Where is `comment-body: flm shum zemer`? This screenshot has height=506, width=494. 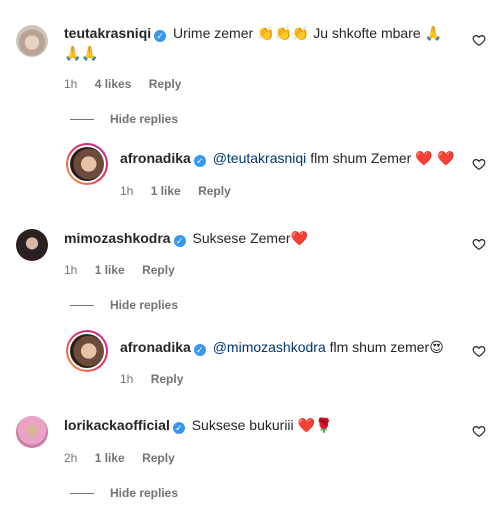
comment-body: flm shum zemer is located at coordinates (379, 347).